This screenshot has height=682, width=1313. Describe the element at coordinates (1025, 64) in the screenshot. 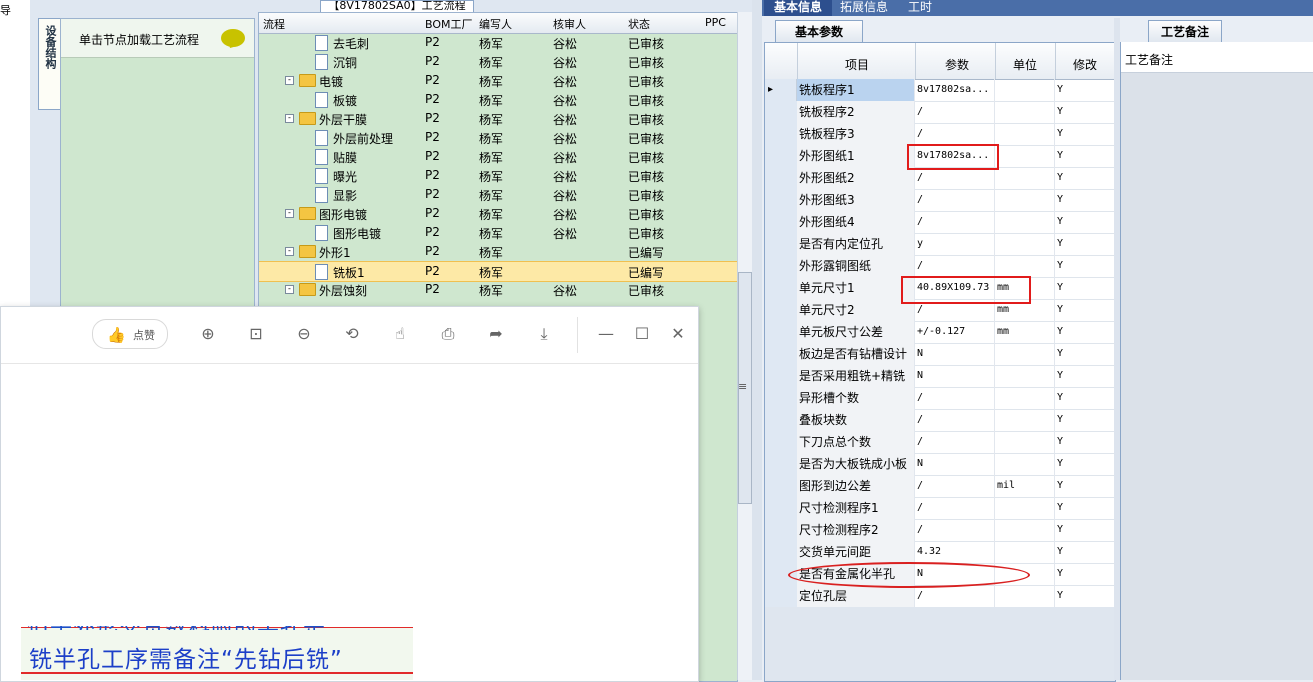

I see `col-header-unit: 单位` at that location.